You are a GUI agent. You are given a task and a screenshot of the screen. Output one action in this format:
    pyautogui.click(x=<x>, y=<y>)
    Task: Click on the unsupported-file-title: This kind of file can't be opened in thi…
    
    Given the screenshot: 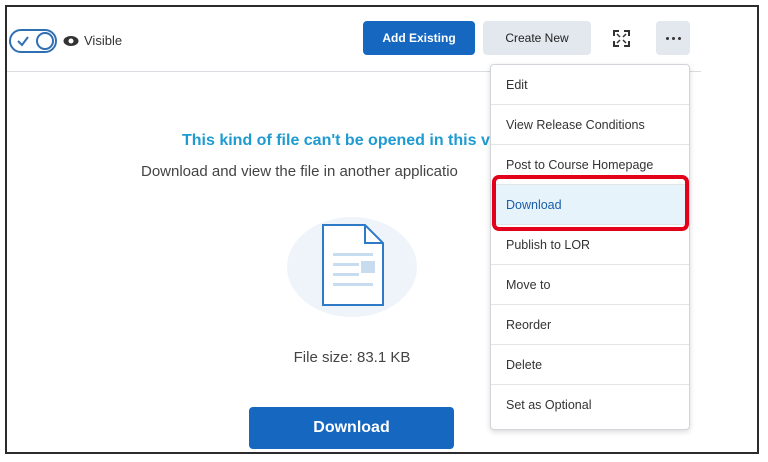 What is the action you would take?
    pyautogui.click(x=341, y=140)
    